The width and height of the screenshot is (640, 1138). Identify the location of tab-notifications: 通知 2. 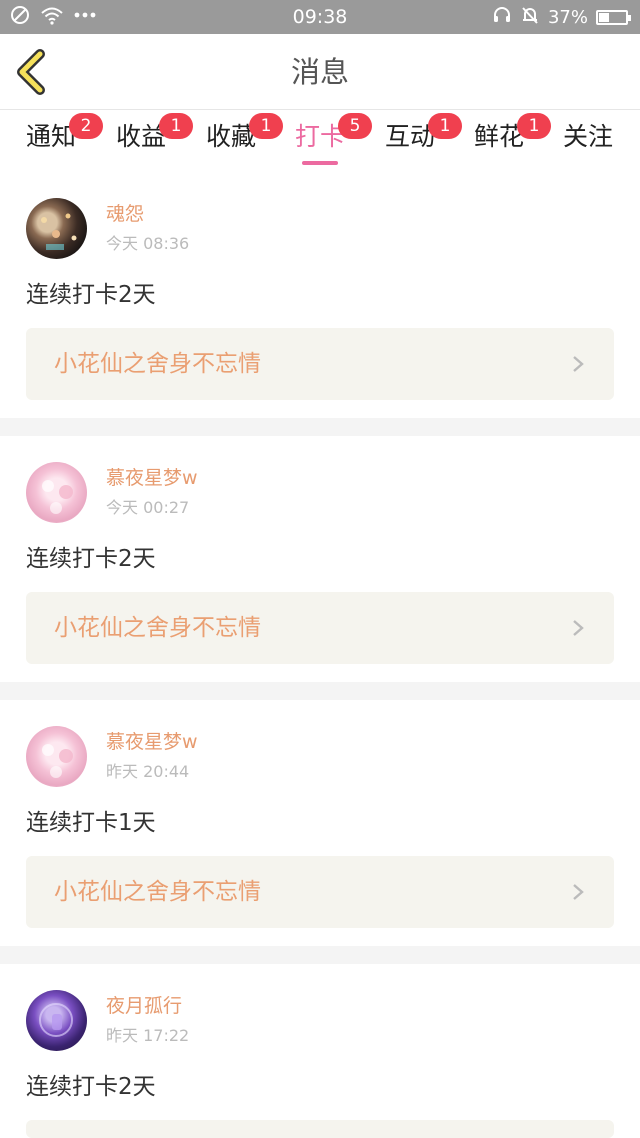
(58, 140).